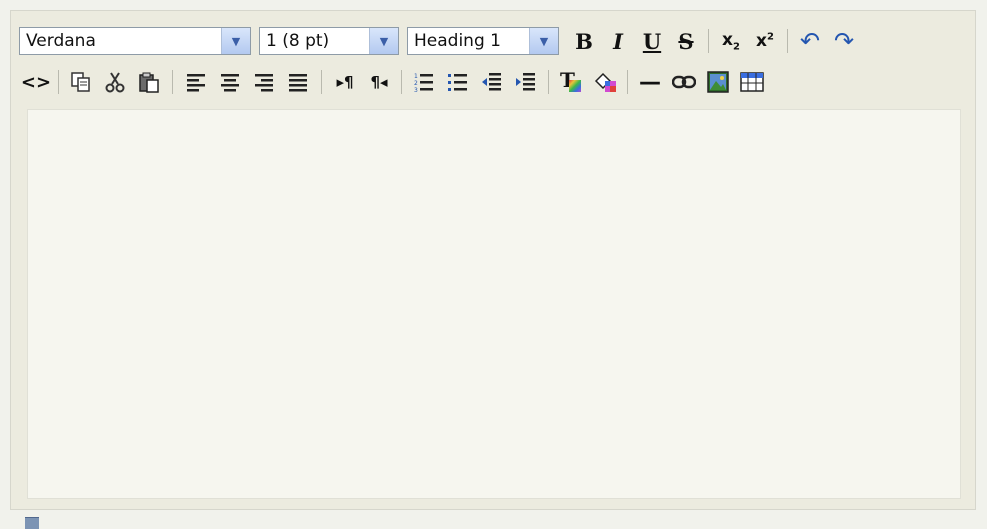 The width and height of the screenshot is (987, 529). I want to click on html-source-button: <>, so click(36, 82).